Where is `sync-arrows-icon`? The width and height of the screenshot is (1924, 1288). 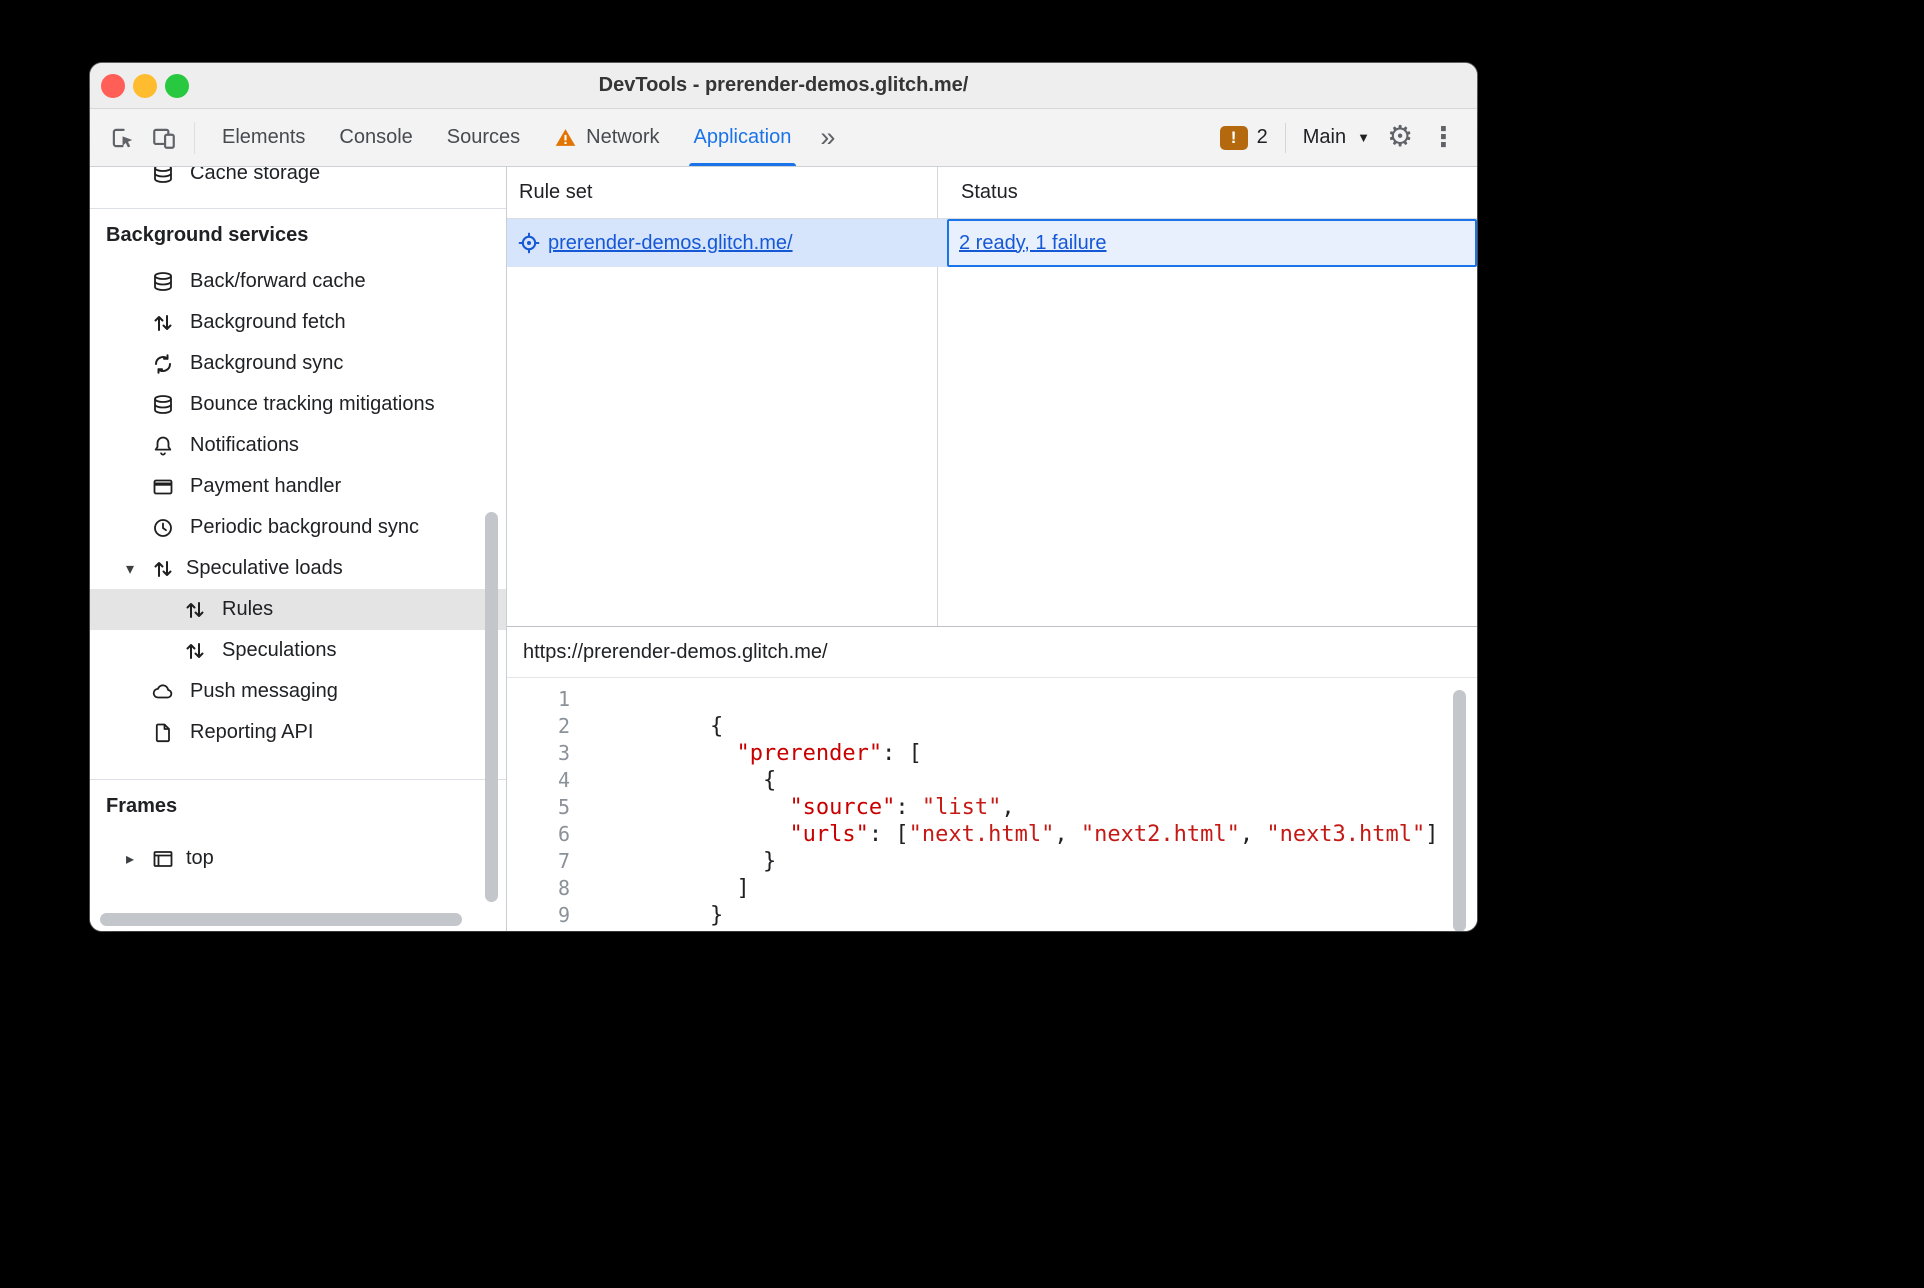
sync-arrows-icon is located at coordinates (163, 364).